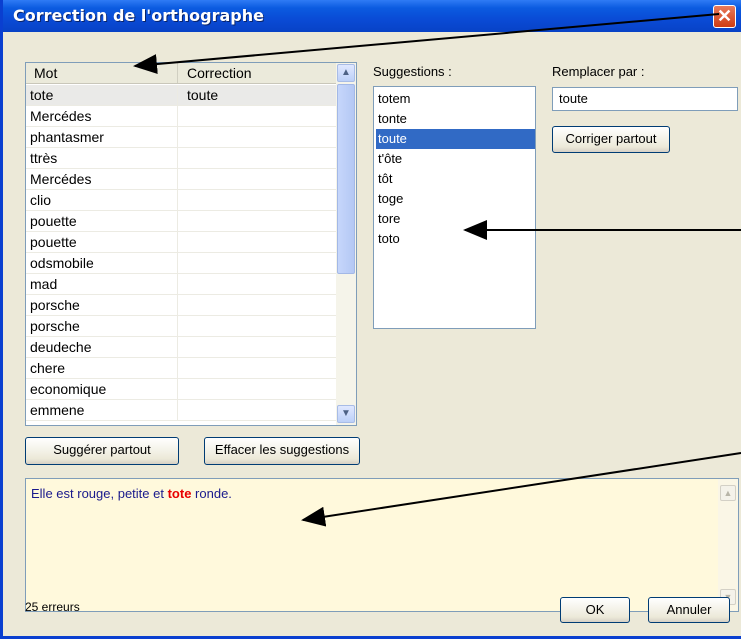 This screenshot has height=639, width=741. What do you see at coordinates (426, 44) in the screenshot?
I see `arrow-to-word-list` at bounding box center [426, 44].